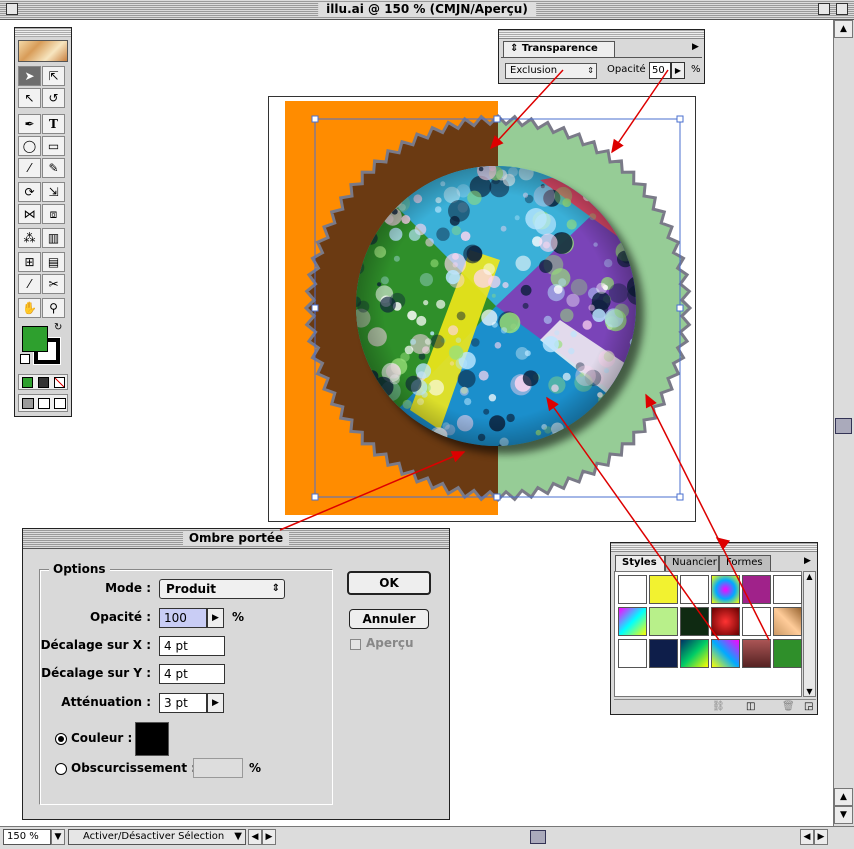 This screenshot has width=854, height=849. Describe the element at coordinates (215, 703) in the screenshot. I see `blur-slider-arrow-icon: ▶` at that location.